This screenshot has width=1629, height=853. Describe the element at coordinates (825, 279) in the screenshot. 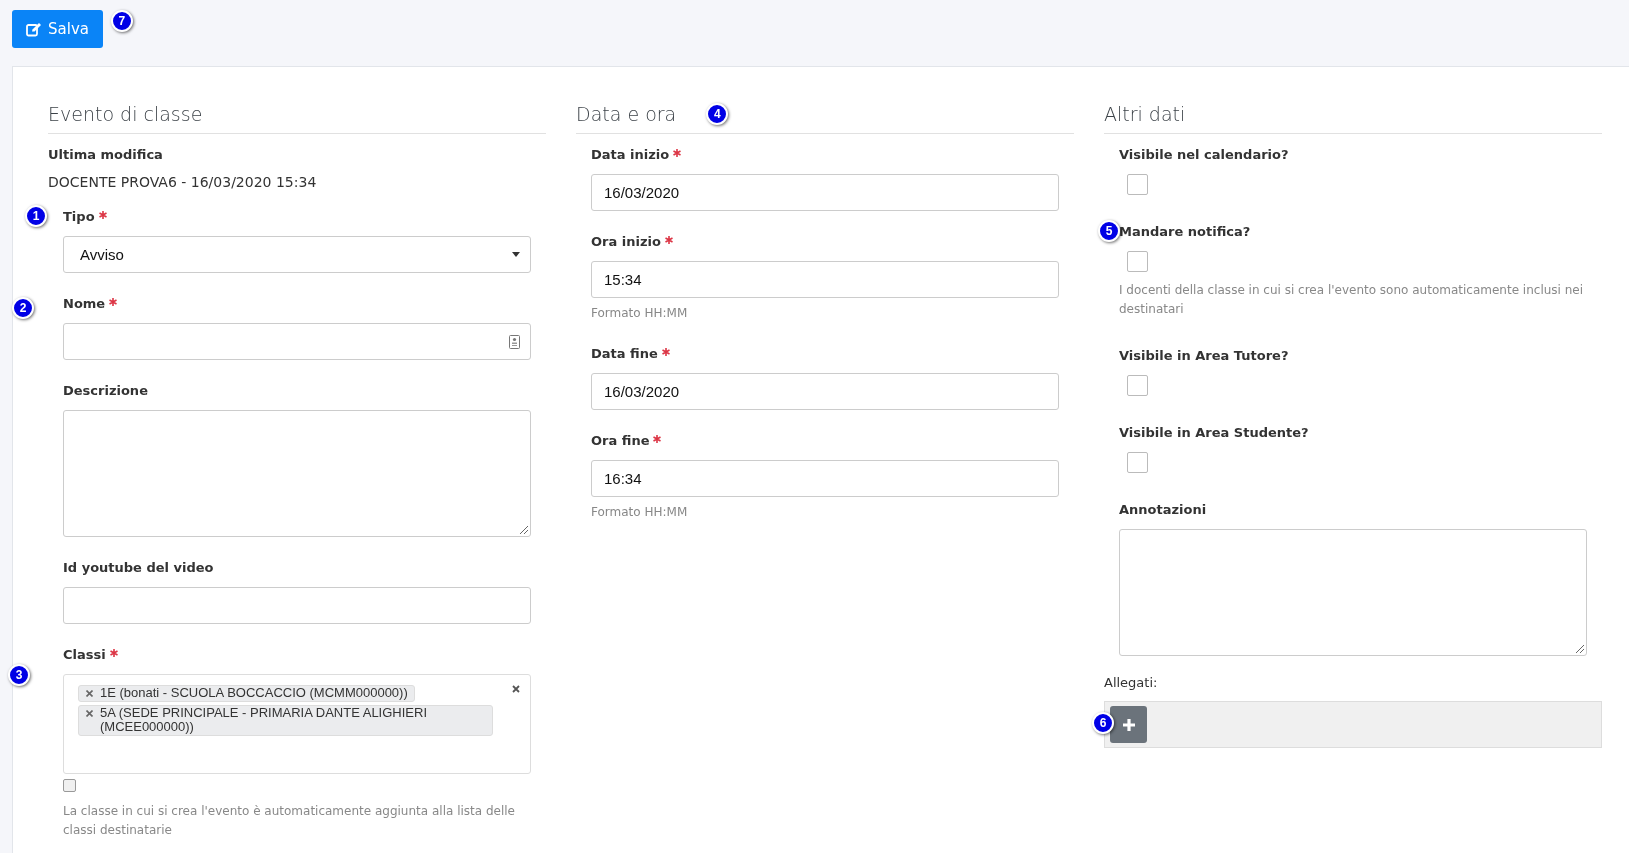

I see `input-field: 15:34` at that location.